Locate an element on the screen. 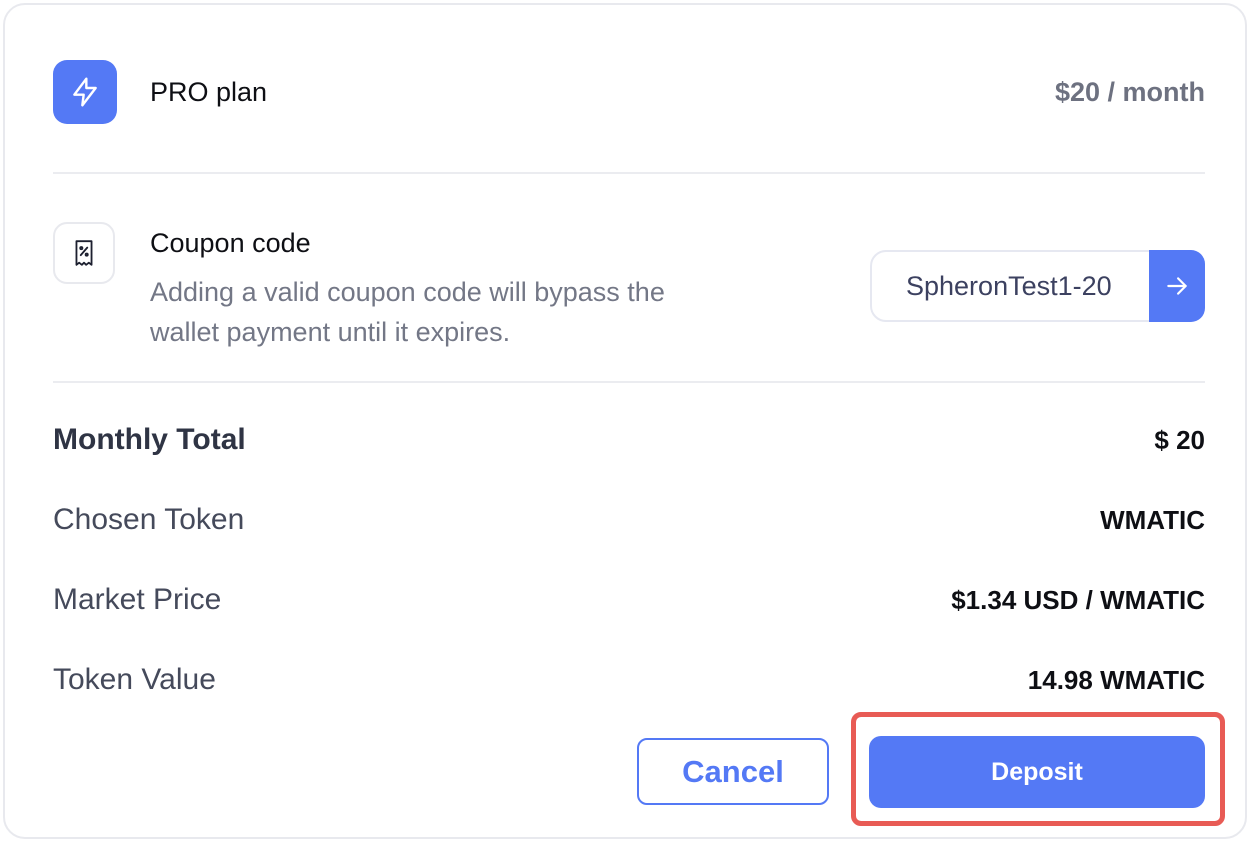  discount-receipt-icon is located at coordinates (84, 253).